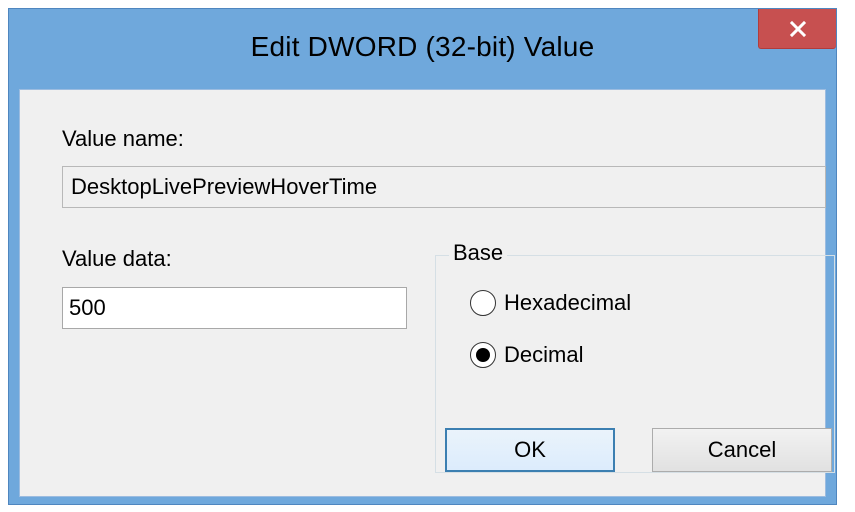 This screenshot has height=512, width=855. What do you see at coordinates (544, 354) in the screenshot?
I see `radio-label-decimal: Decimal` at bounding box center [544, 354].